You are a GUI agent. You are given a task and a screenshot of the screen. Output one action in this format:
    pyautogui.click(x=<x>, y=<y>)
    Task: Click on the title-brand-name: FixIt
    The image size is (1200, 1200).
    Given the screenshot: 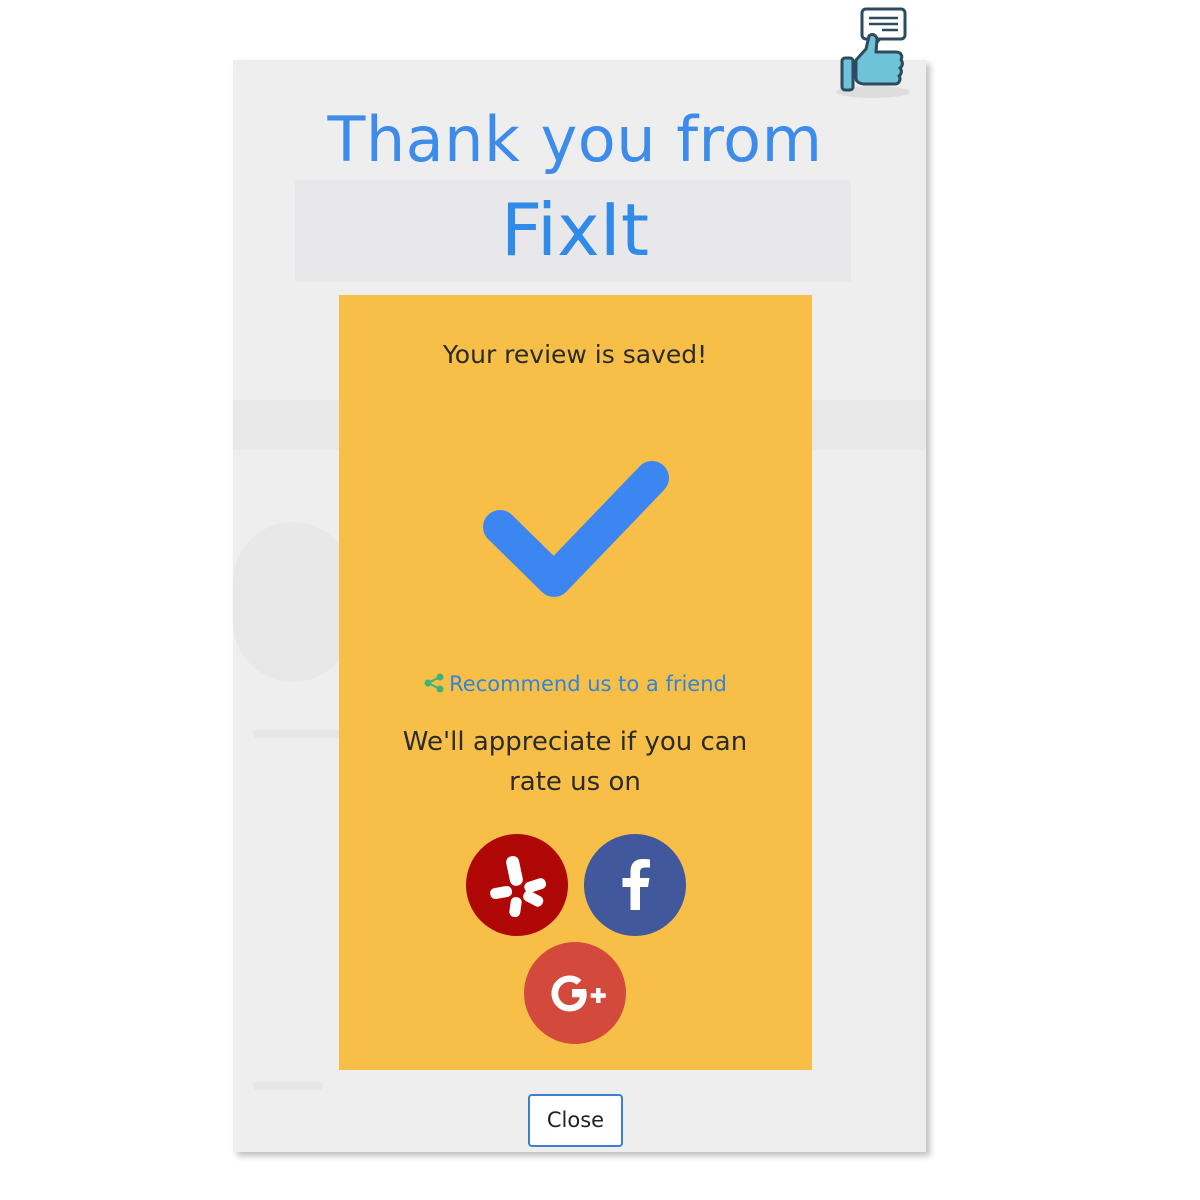 What is the action you would take?
    pyautogui.click(x=575, y=230)
    